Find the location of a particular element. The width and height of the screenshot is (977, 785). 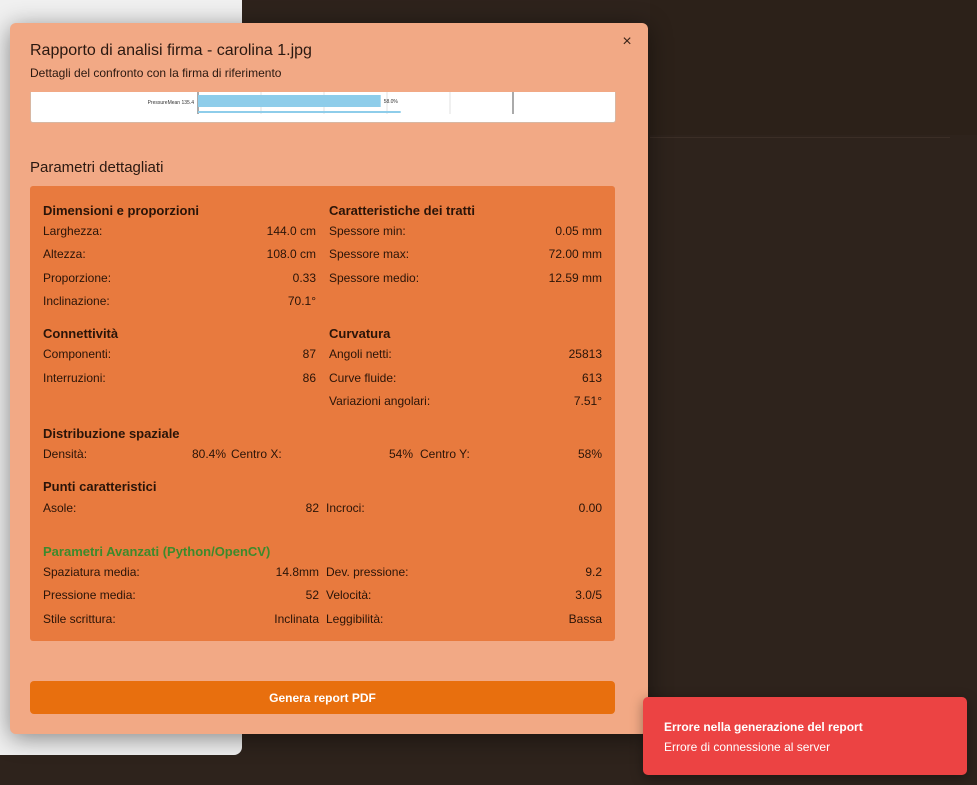

row-label: Spaziatura media: is located at coordinates (91, 572).